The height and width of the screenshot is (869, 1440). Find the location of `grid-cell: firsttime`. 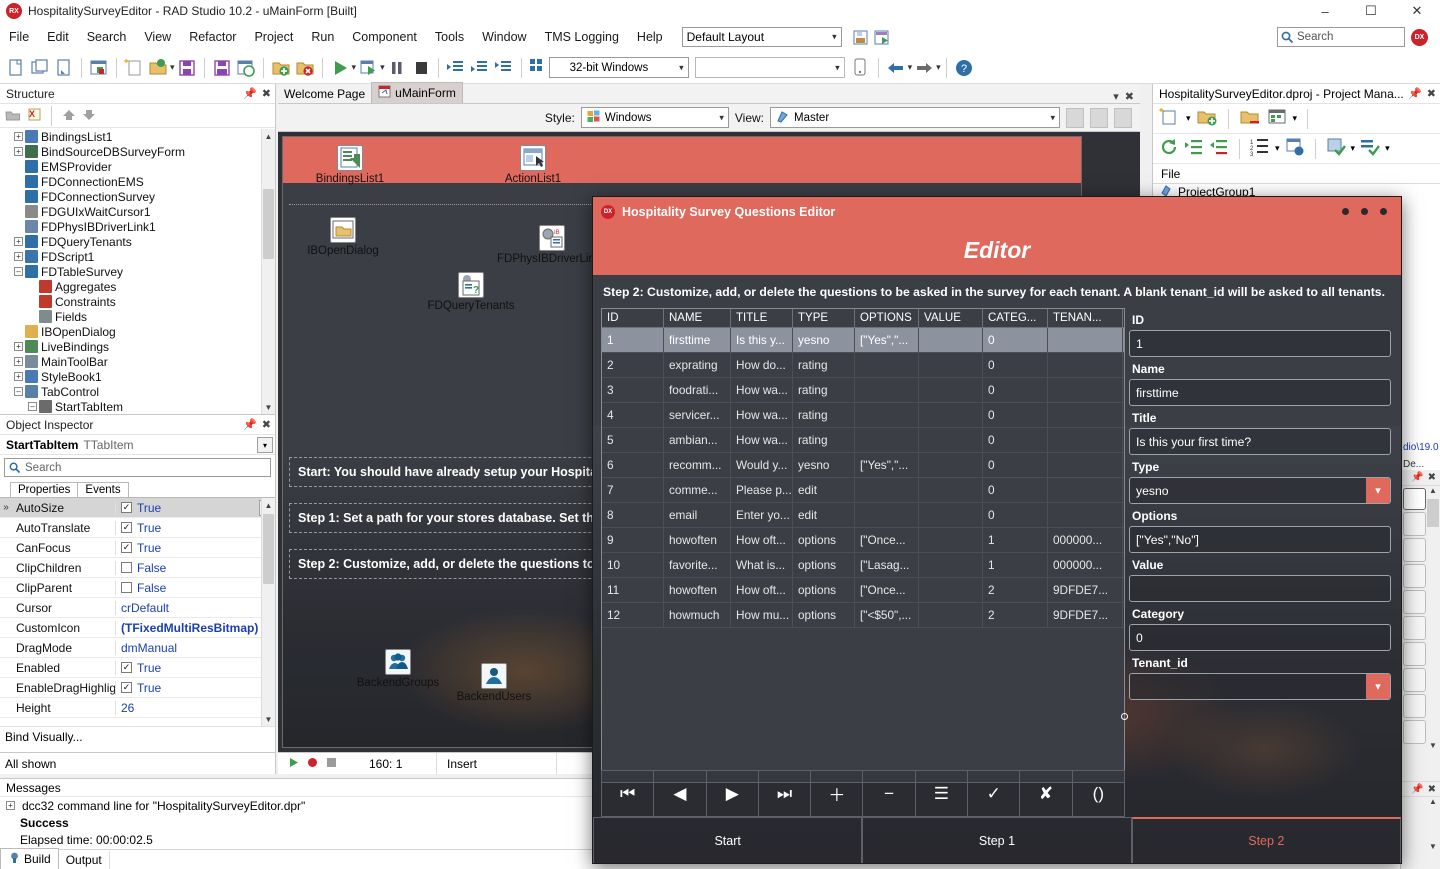

grid-cell: firsttime is located at coordinates (697, 340).